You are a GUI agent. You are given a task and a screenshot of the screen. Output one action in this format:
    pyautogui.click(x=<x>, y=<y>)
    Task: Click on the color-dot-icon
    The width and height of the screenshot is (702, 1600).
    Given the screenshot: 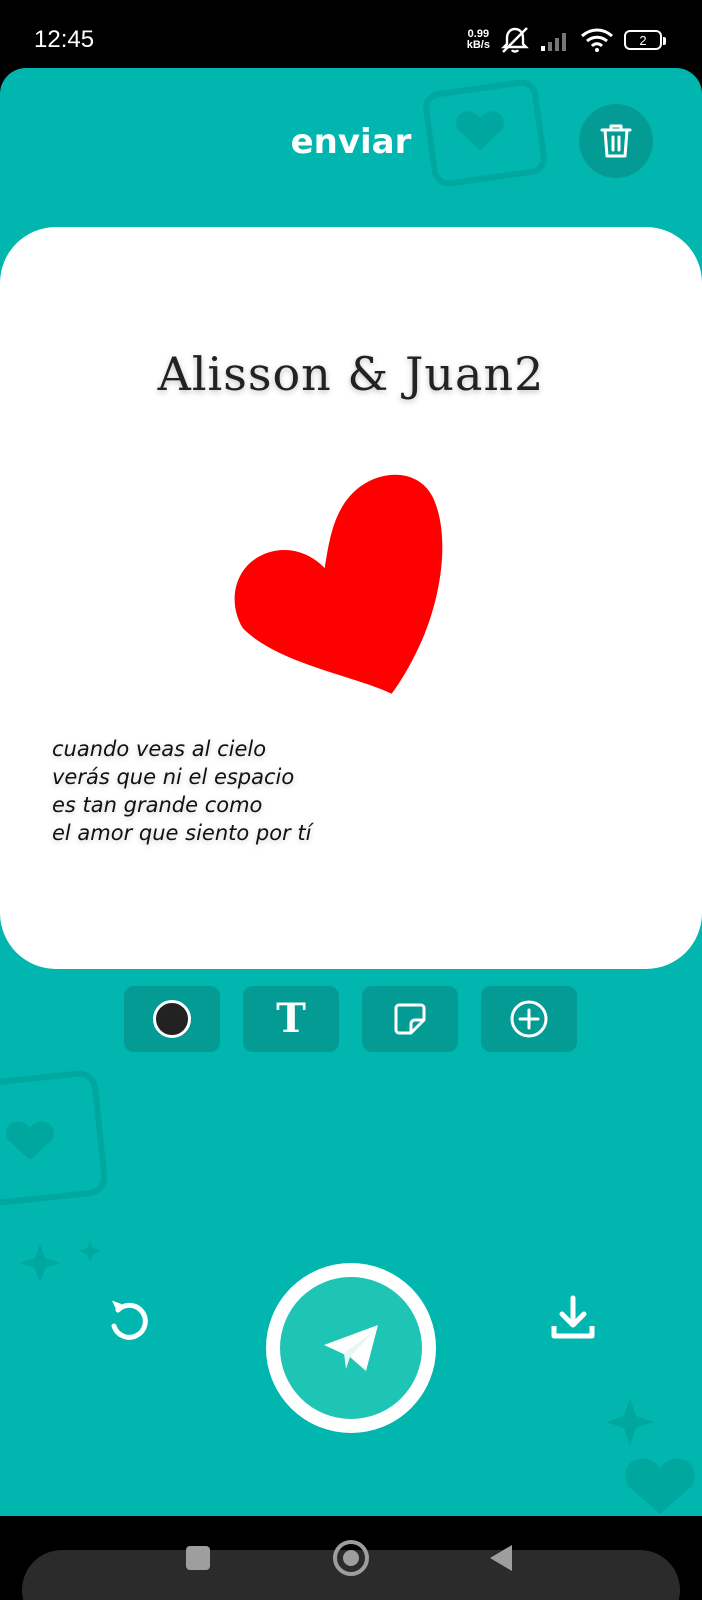 What is the action you would take?
    pyautogui.click(x=172, y=1019)
    